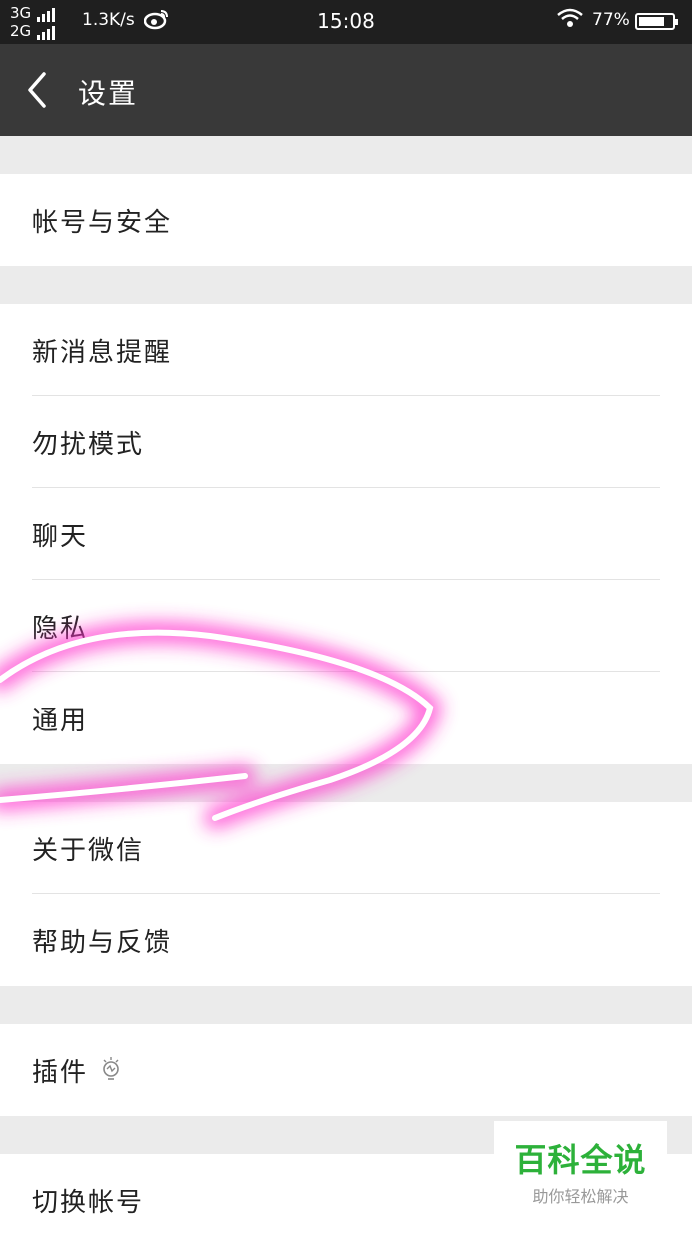 This screenshot has height=1246, width=692. I want to click on settings-item-chat: 聊天, so click(346, 534).